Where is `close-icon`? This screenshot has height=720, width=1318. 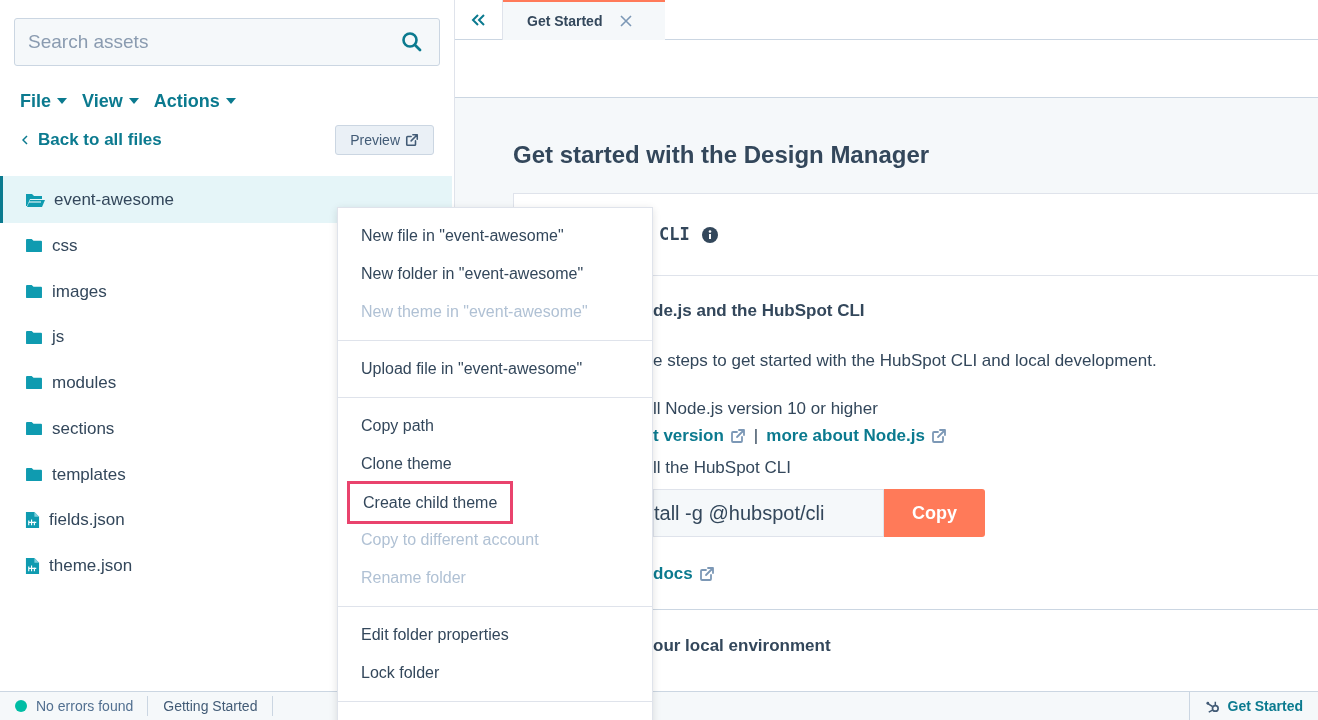 close-icon is located at coordinates (626, 21).